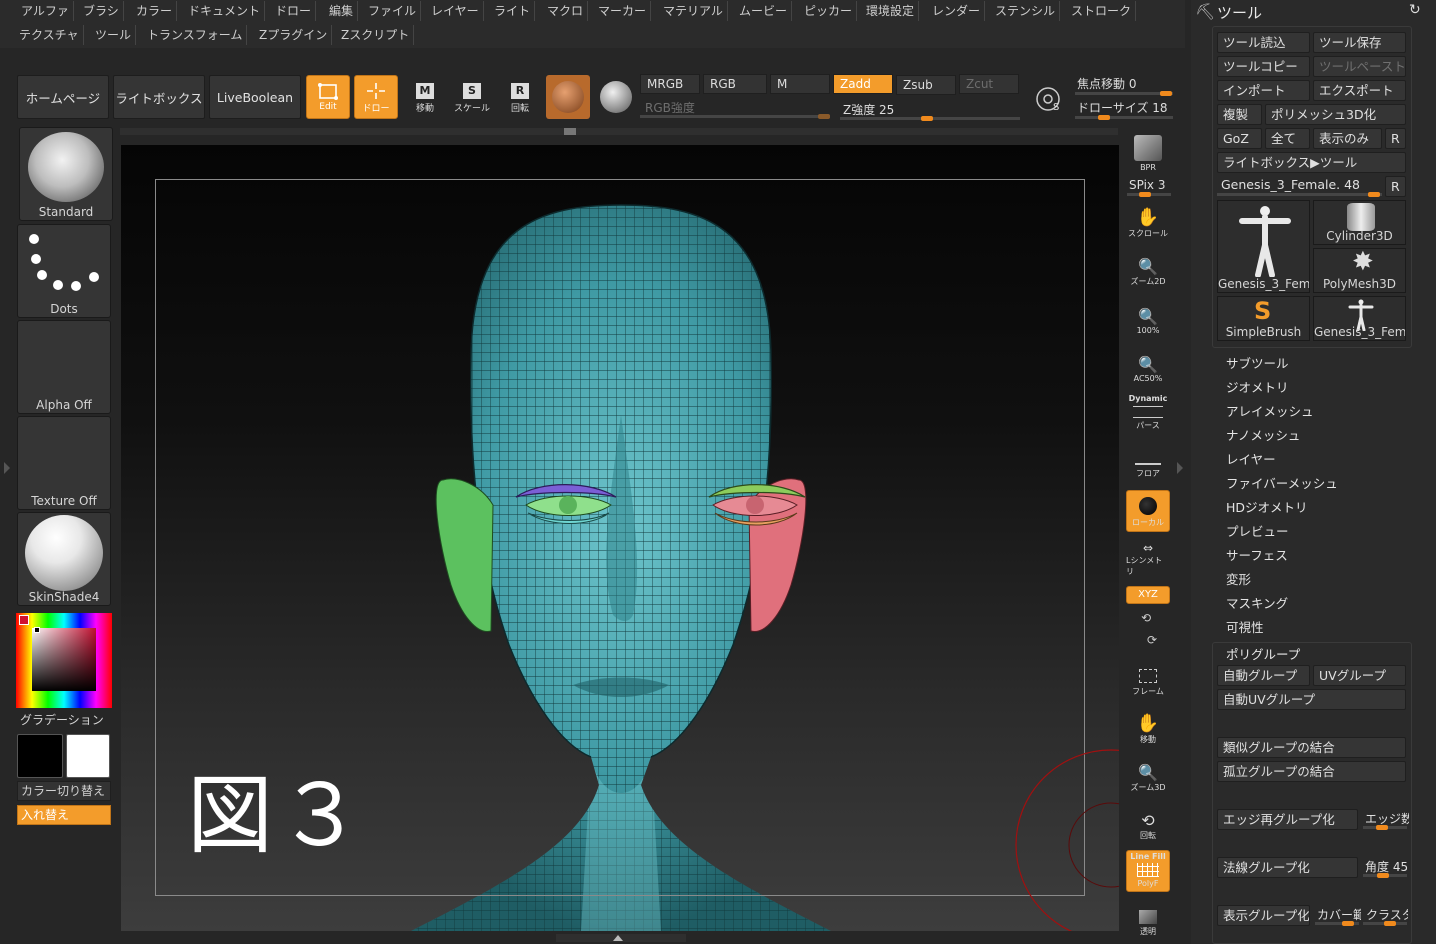  I want to click on current-tool-r-button: R, so click(1395, 186).